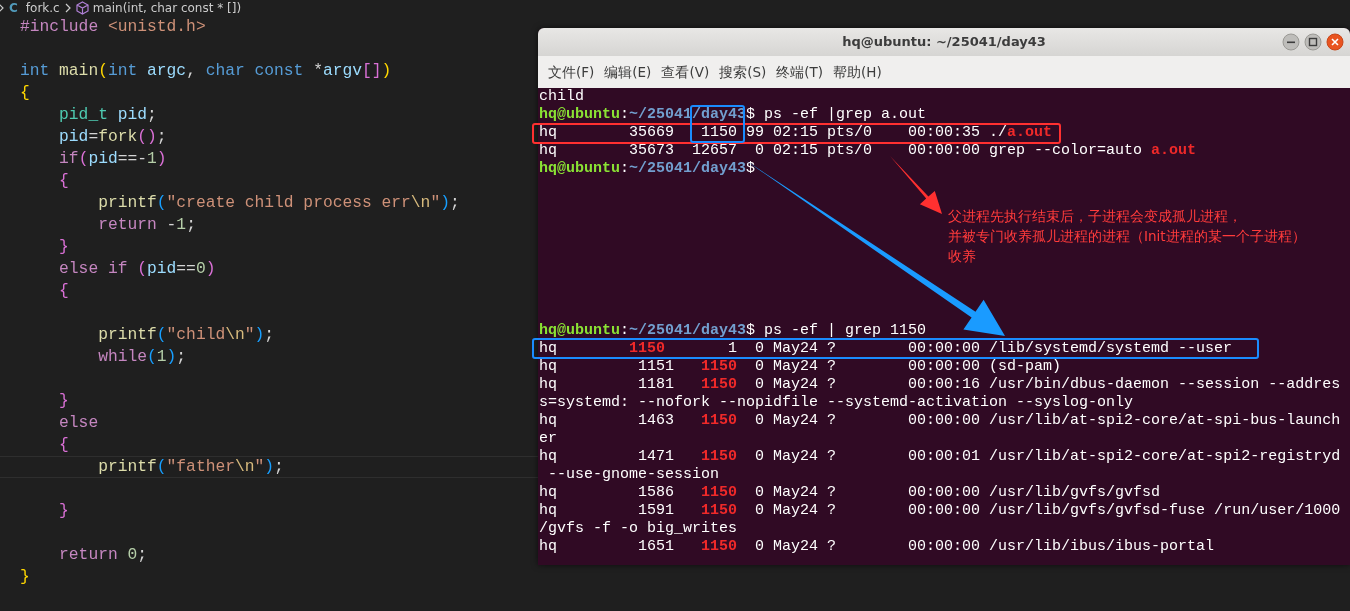 This screenshot has width=1350, height=611. Describe the element at coordinates (108, 115) in the screenshot. I see `code-line: pid_t pid;` at that location.